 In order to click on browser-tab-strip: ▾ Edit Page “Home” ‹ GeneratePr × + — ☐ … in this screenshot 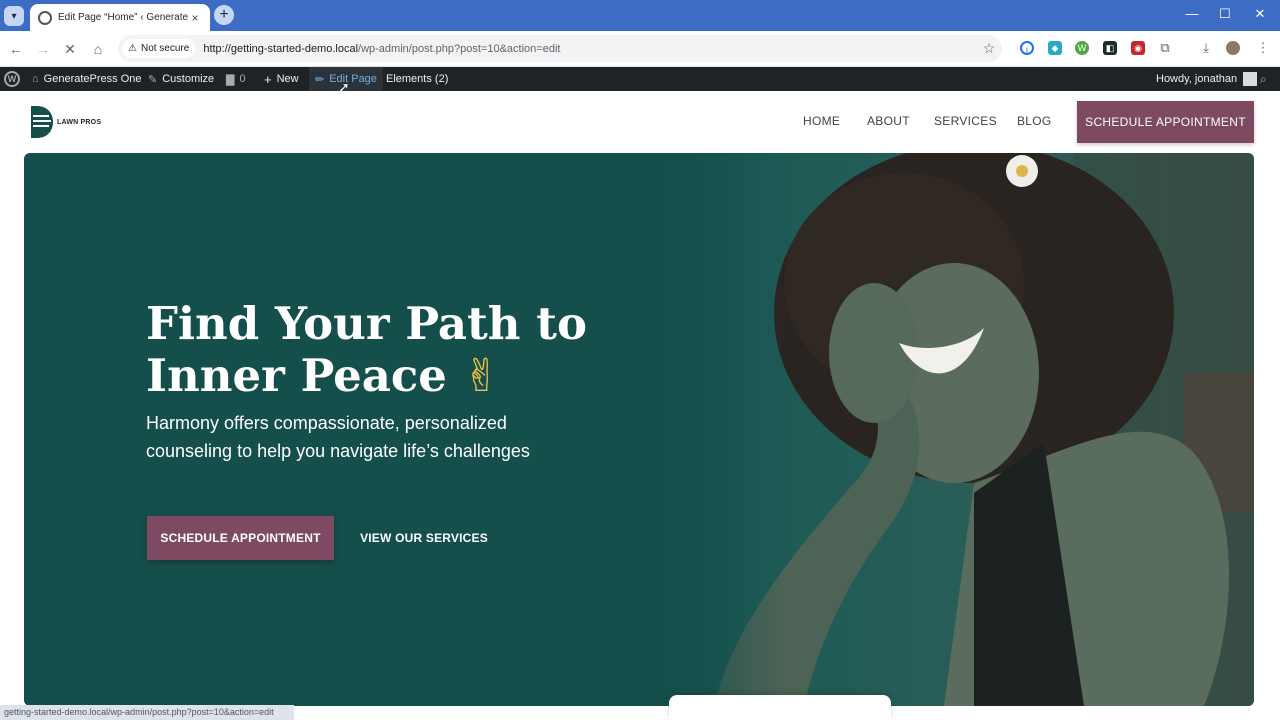, I will do `click(640, 15)`.